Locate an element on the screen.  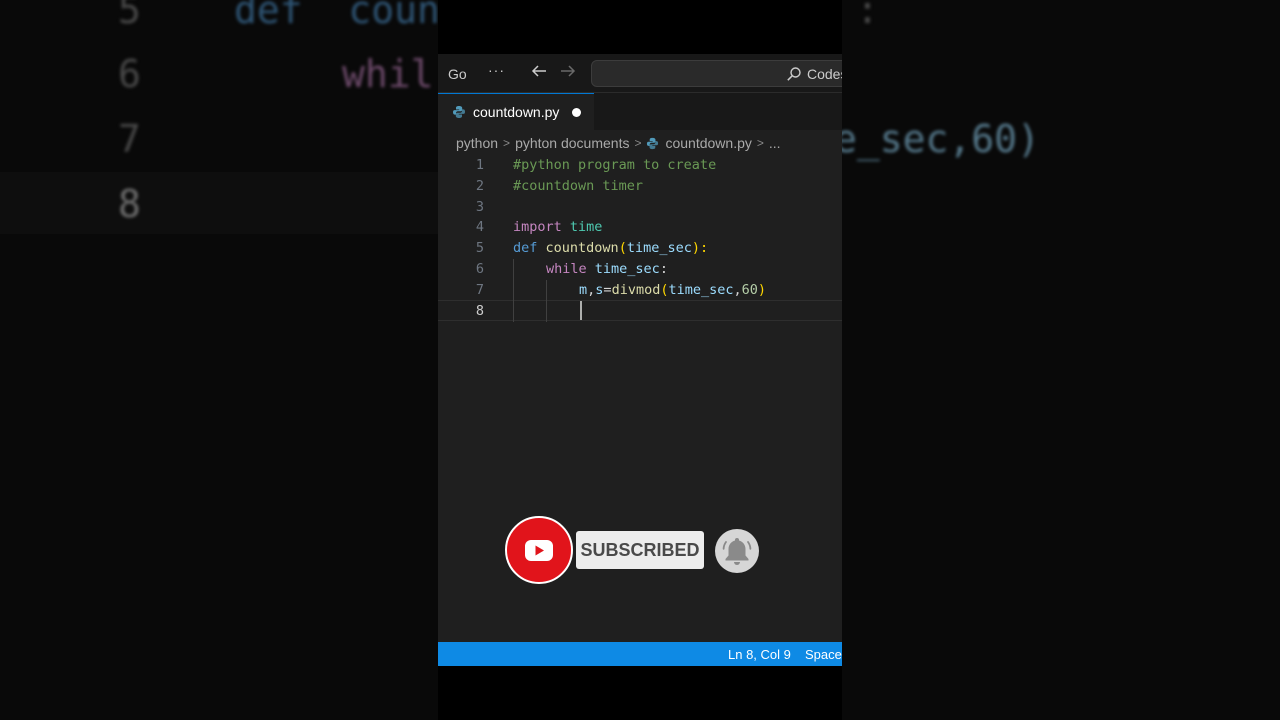
youtube-play-icon is located at coordinates (539, 550).